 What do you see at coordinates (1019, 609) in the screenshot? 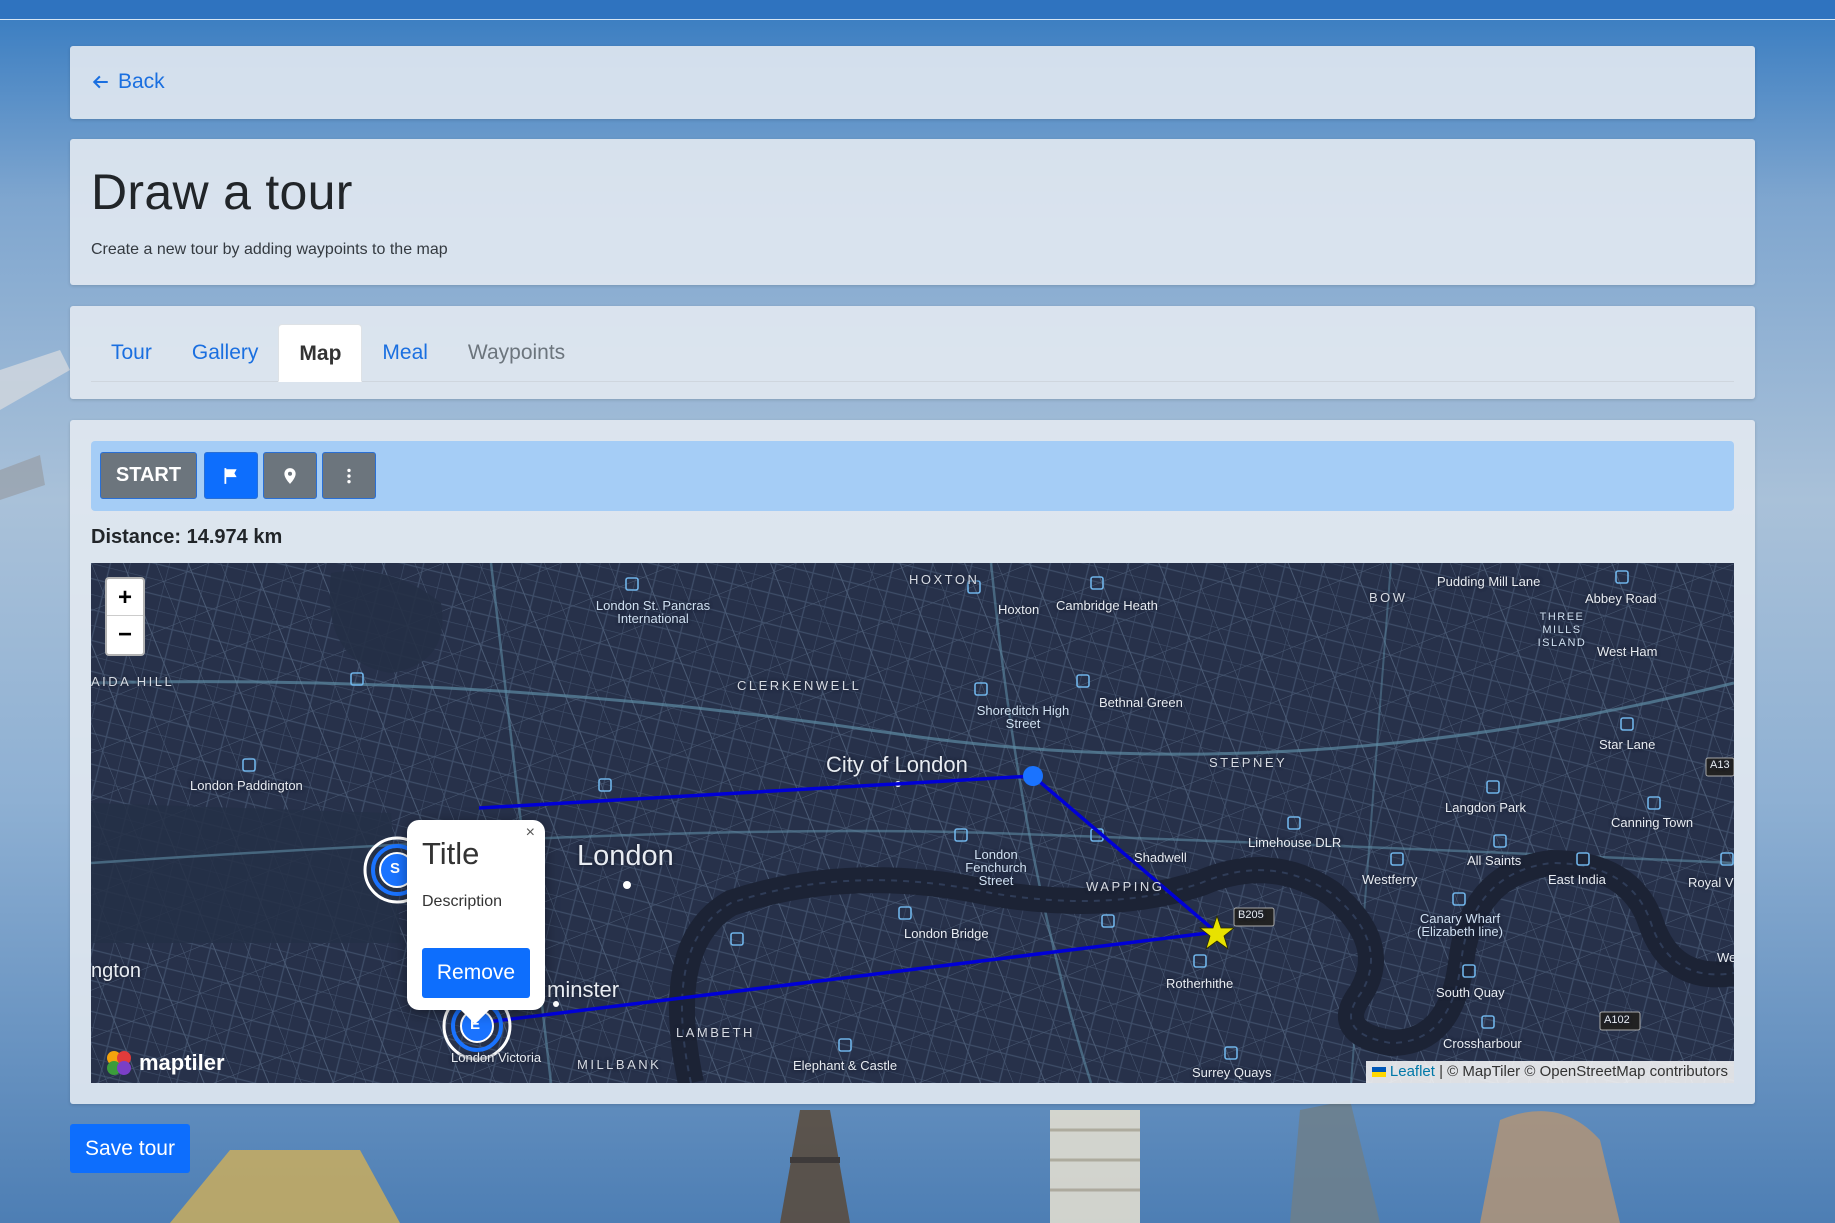
I see `map-label: Hoxton` at bounding box center [1019, 609].